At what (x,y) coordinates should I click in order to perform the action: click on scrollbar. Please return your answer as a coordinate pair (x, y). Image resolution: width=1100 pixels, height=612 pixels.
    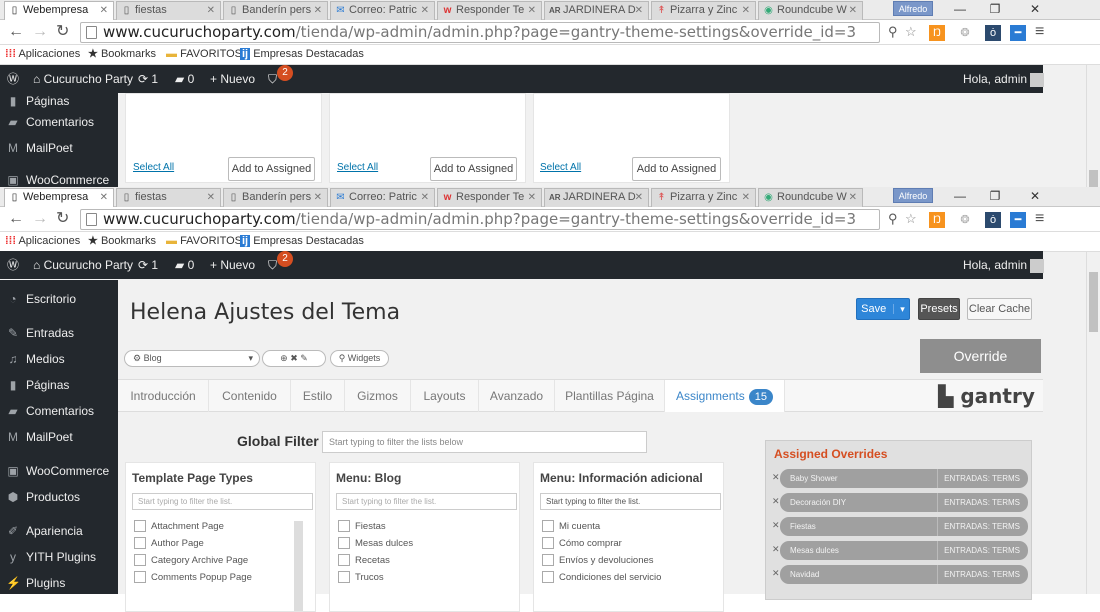
    Looking at the image, I should click on (1093, 126).